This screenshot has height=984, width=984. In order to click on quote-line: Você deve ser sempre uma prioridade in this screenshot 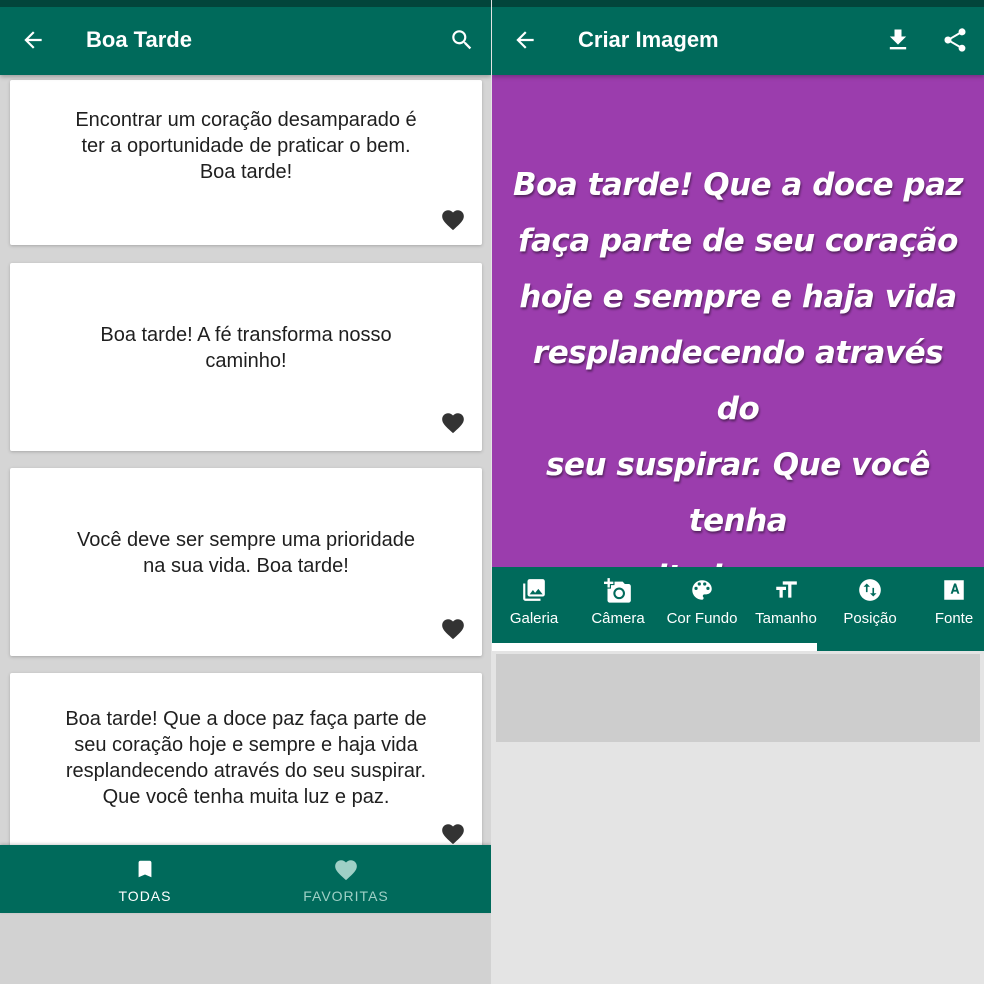, I will do `click(246, 540)`.